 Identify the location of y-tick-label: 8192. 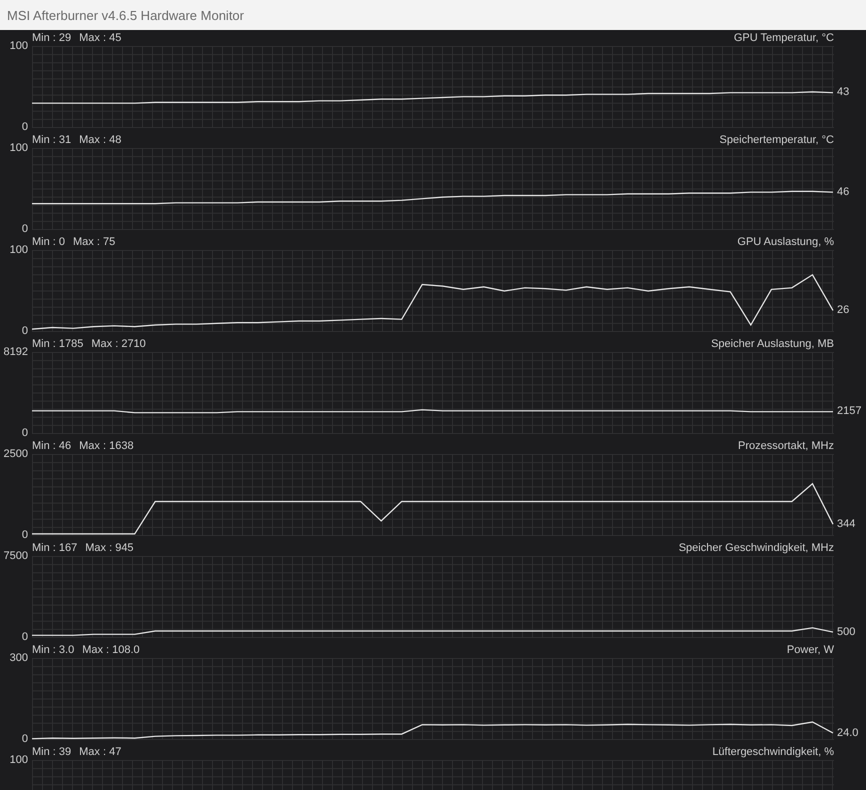
(16, 352).